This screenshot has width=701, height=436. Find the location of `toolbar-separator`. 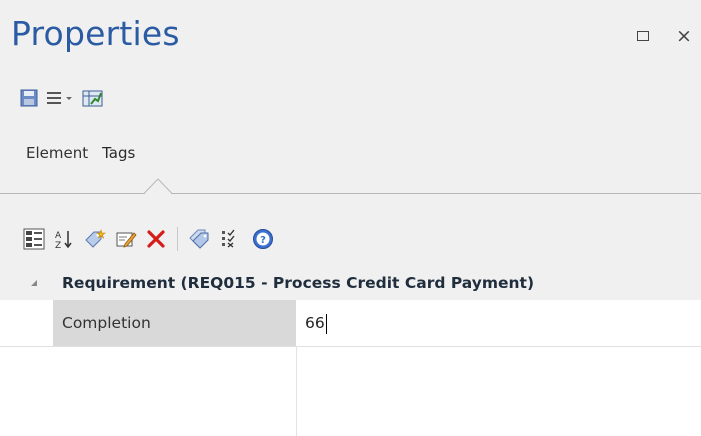

toolbar-separator is located at coordinates (177, 239).